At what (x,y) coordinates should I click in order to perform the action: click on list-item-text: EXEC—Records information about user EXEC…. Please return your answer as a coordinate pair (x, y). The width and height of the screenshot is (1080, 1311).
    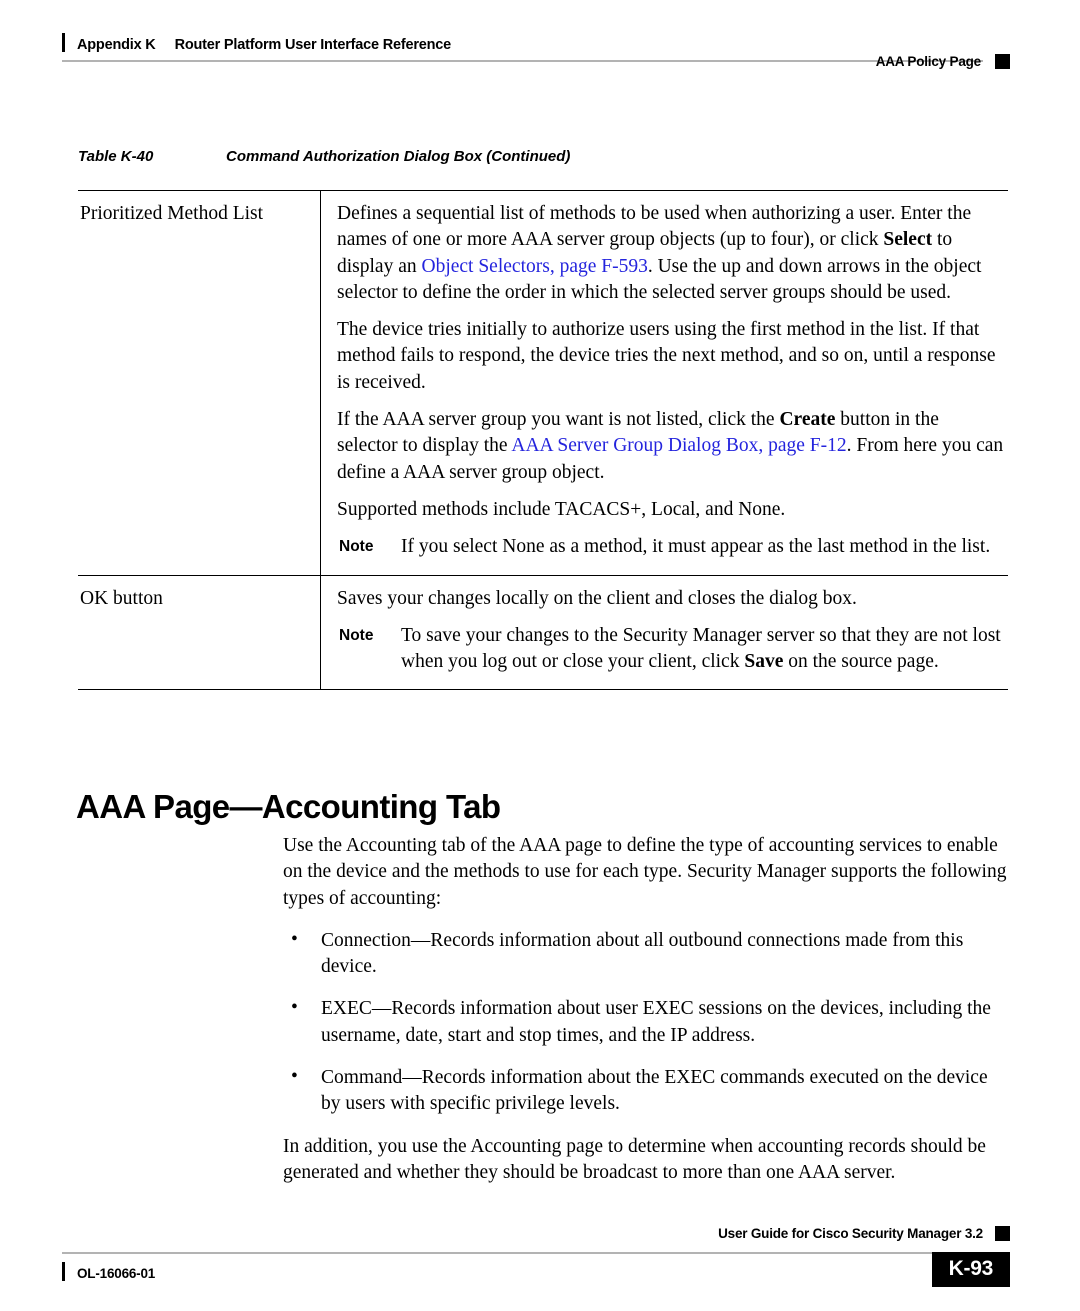
    Looking at the image, I should click on (656, 1022).